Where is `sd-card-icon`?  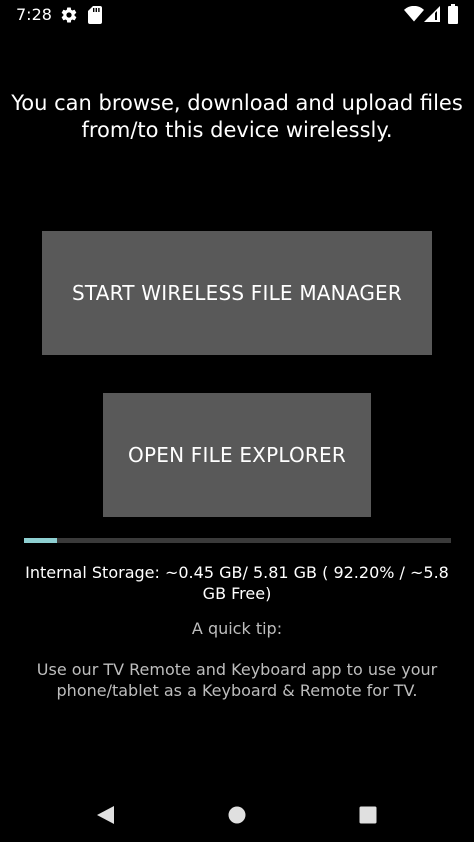
sd-card-icon is located at coordinates (95, 15).